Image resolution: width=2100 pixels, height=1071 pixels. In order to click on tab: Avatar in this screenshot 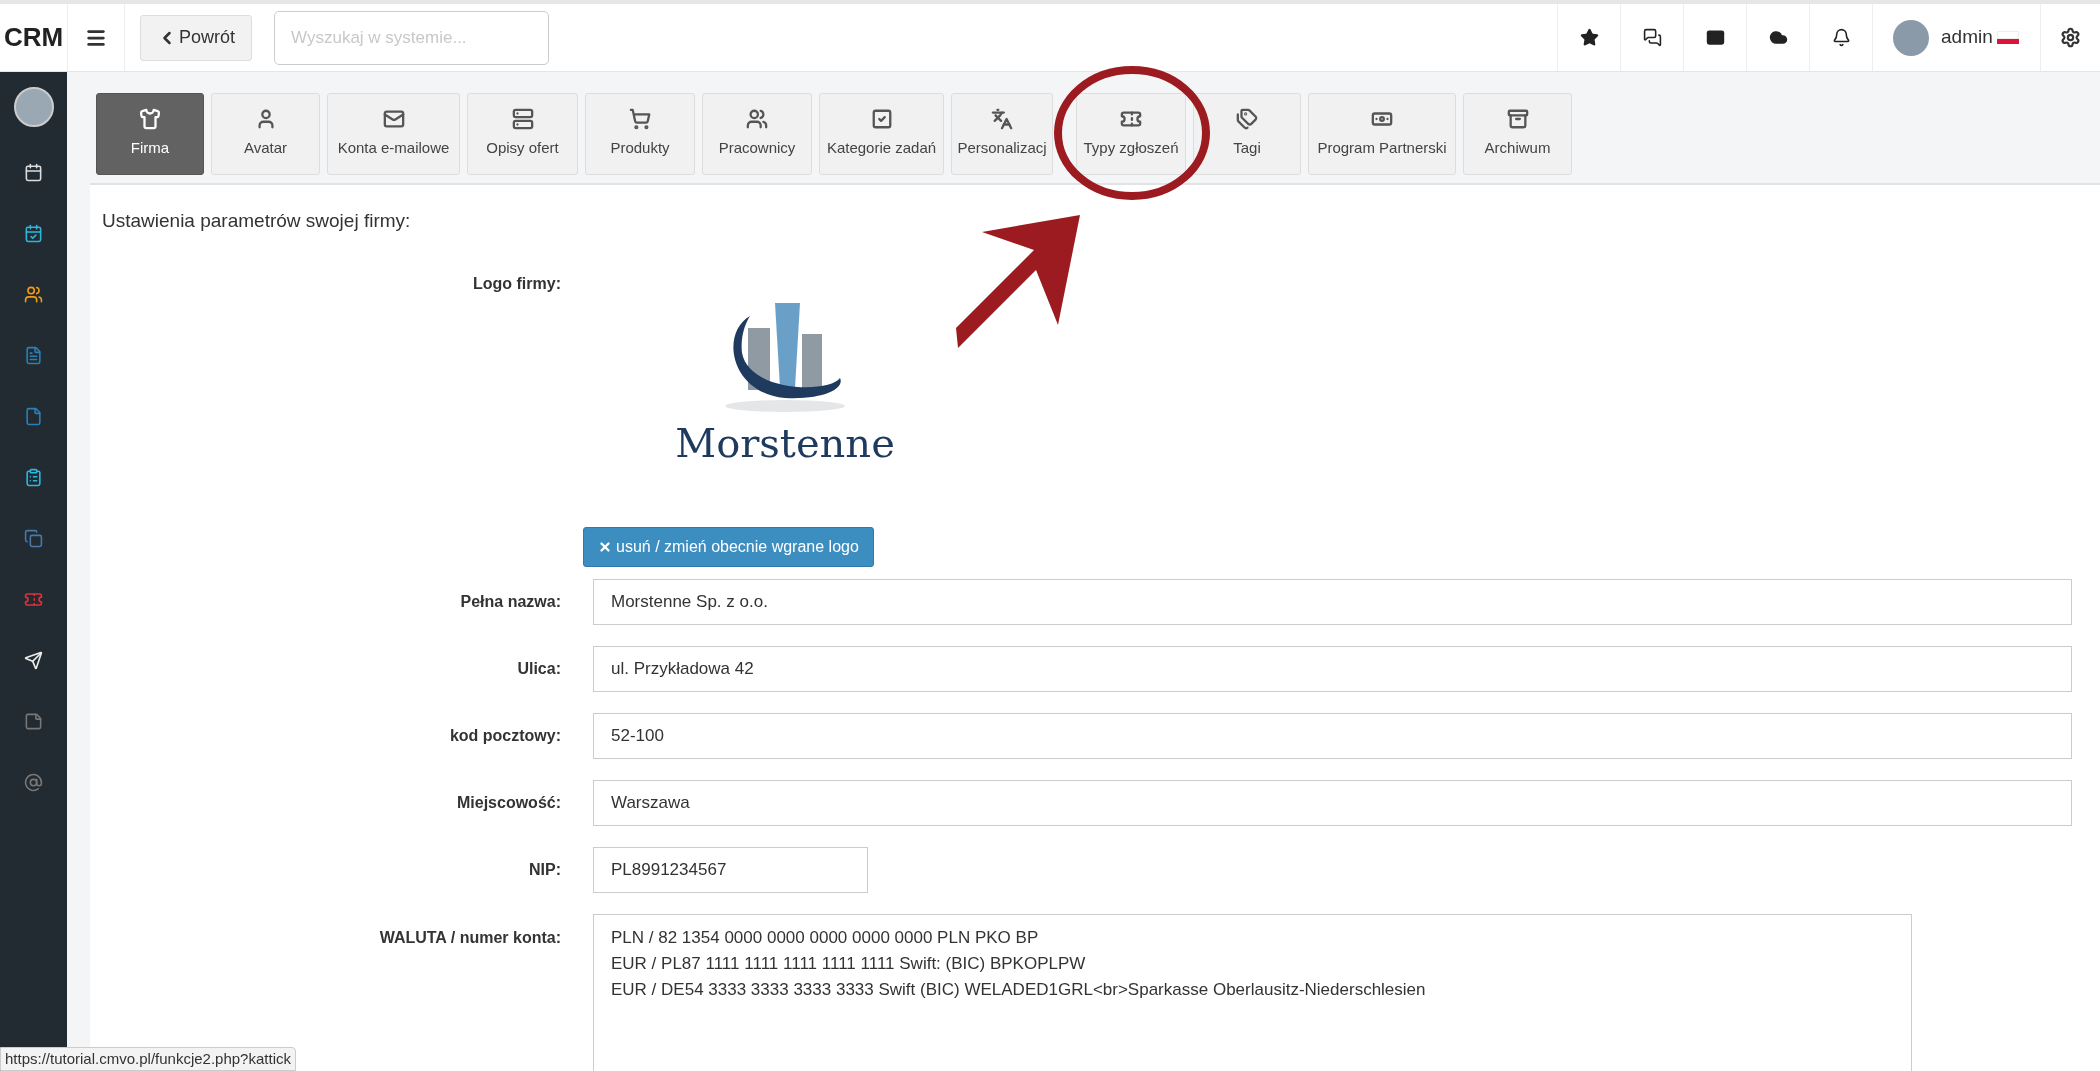, I will do `click(265, 134)`.